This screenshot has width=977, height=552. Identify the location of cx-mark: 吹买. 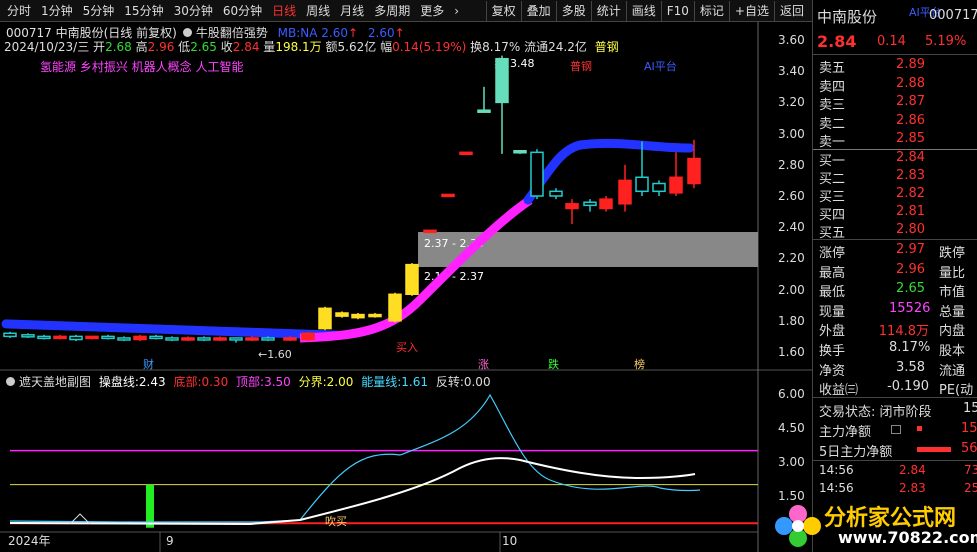
(336, 521).